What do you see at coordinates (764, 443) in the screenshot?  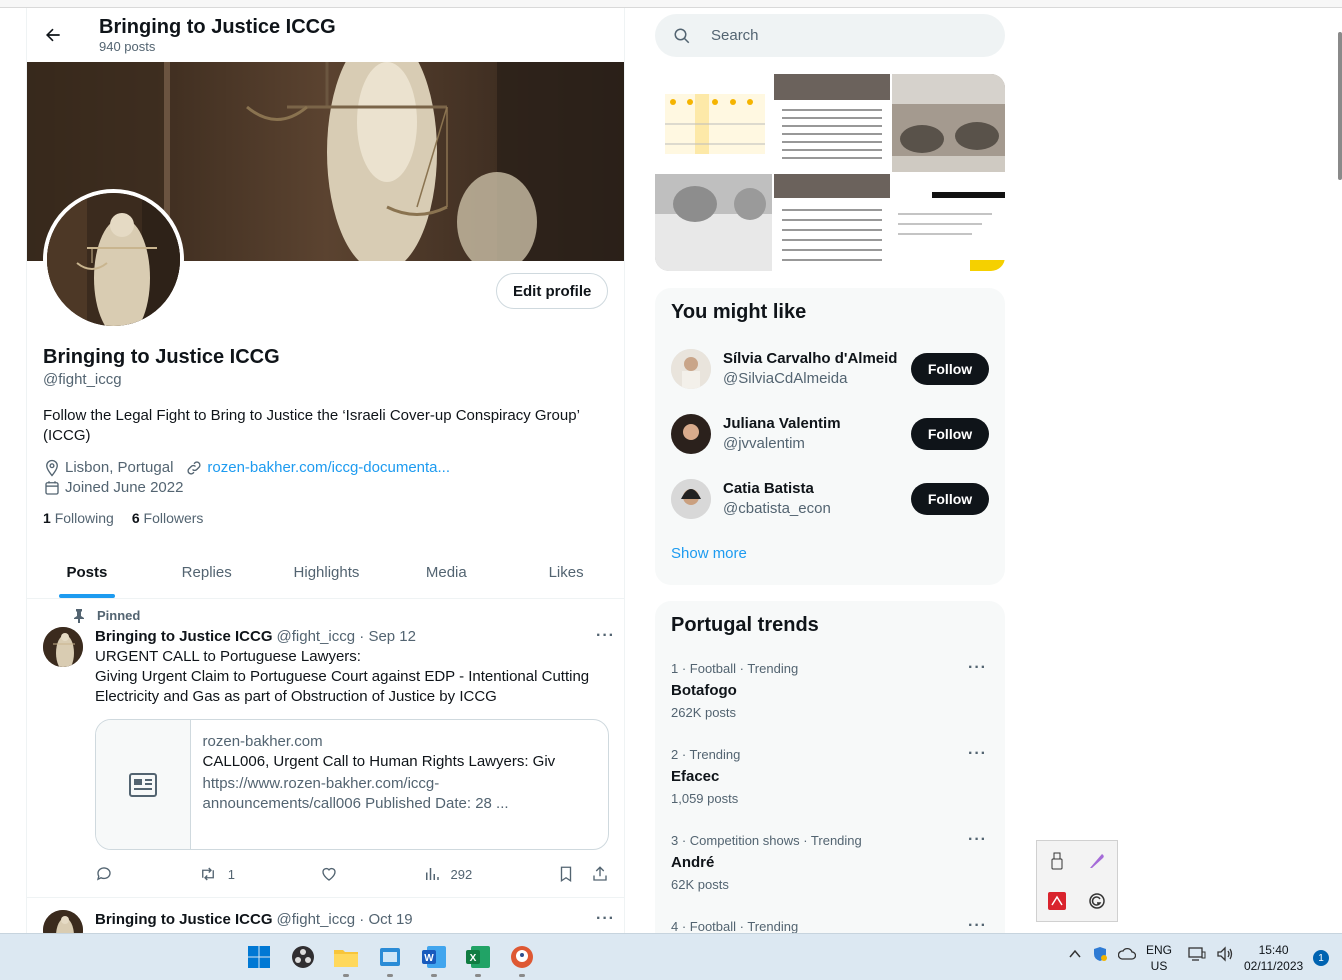 I see `suggested-user-handle: @jvvalentim` at bounding box center [764, 443].